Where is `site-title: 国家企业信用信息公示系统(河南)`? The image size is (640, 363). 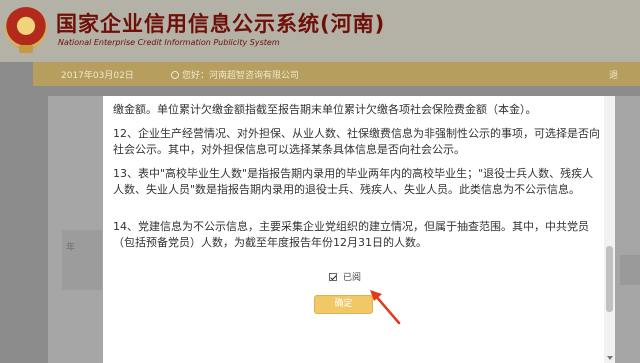 site-title: 国家企业信用信息公示系统(河南) is located at coordinates (221, 24).